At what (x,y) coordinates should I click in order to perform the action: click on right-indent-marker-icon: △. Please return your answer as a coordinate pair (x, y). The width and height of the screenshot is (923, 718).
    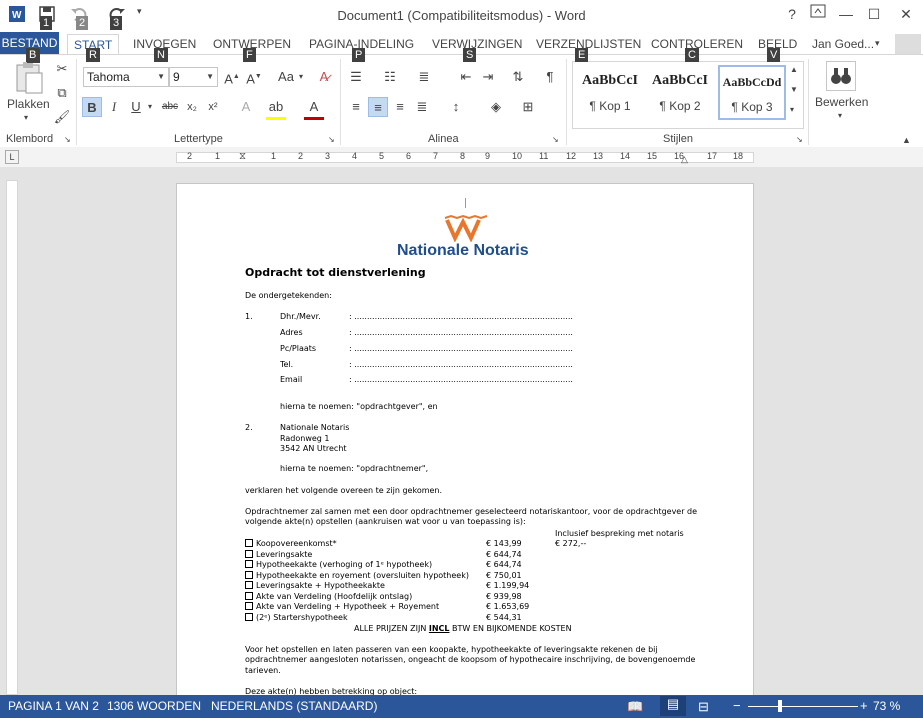
    Looking at the image, I should click on (684, 159).